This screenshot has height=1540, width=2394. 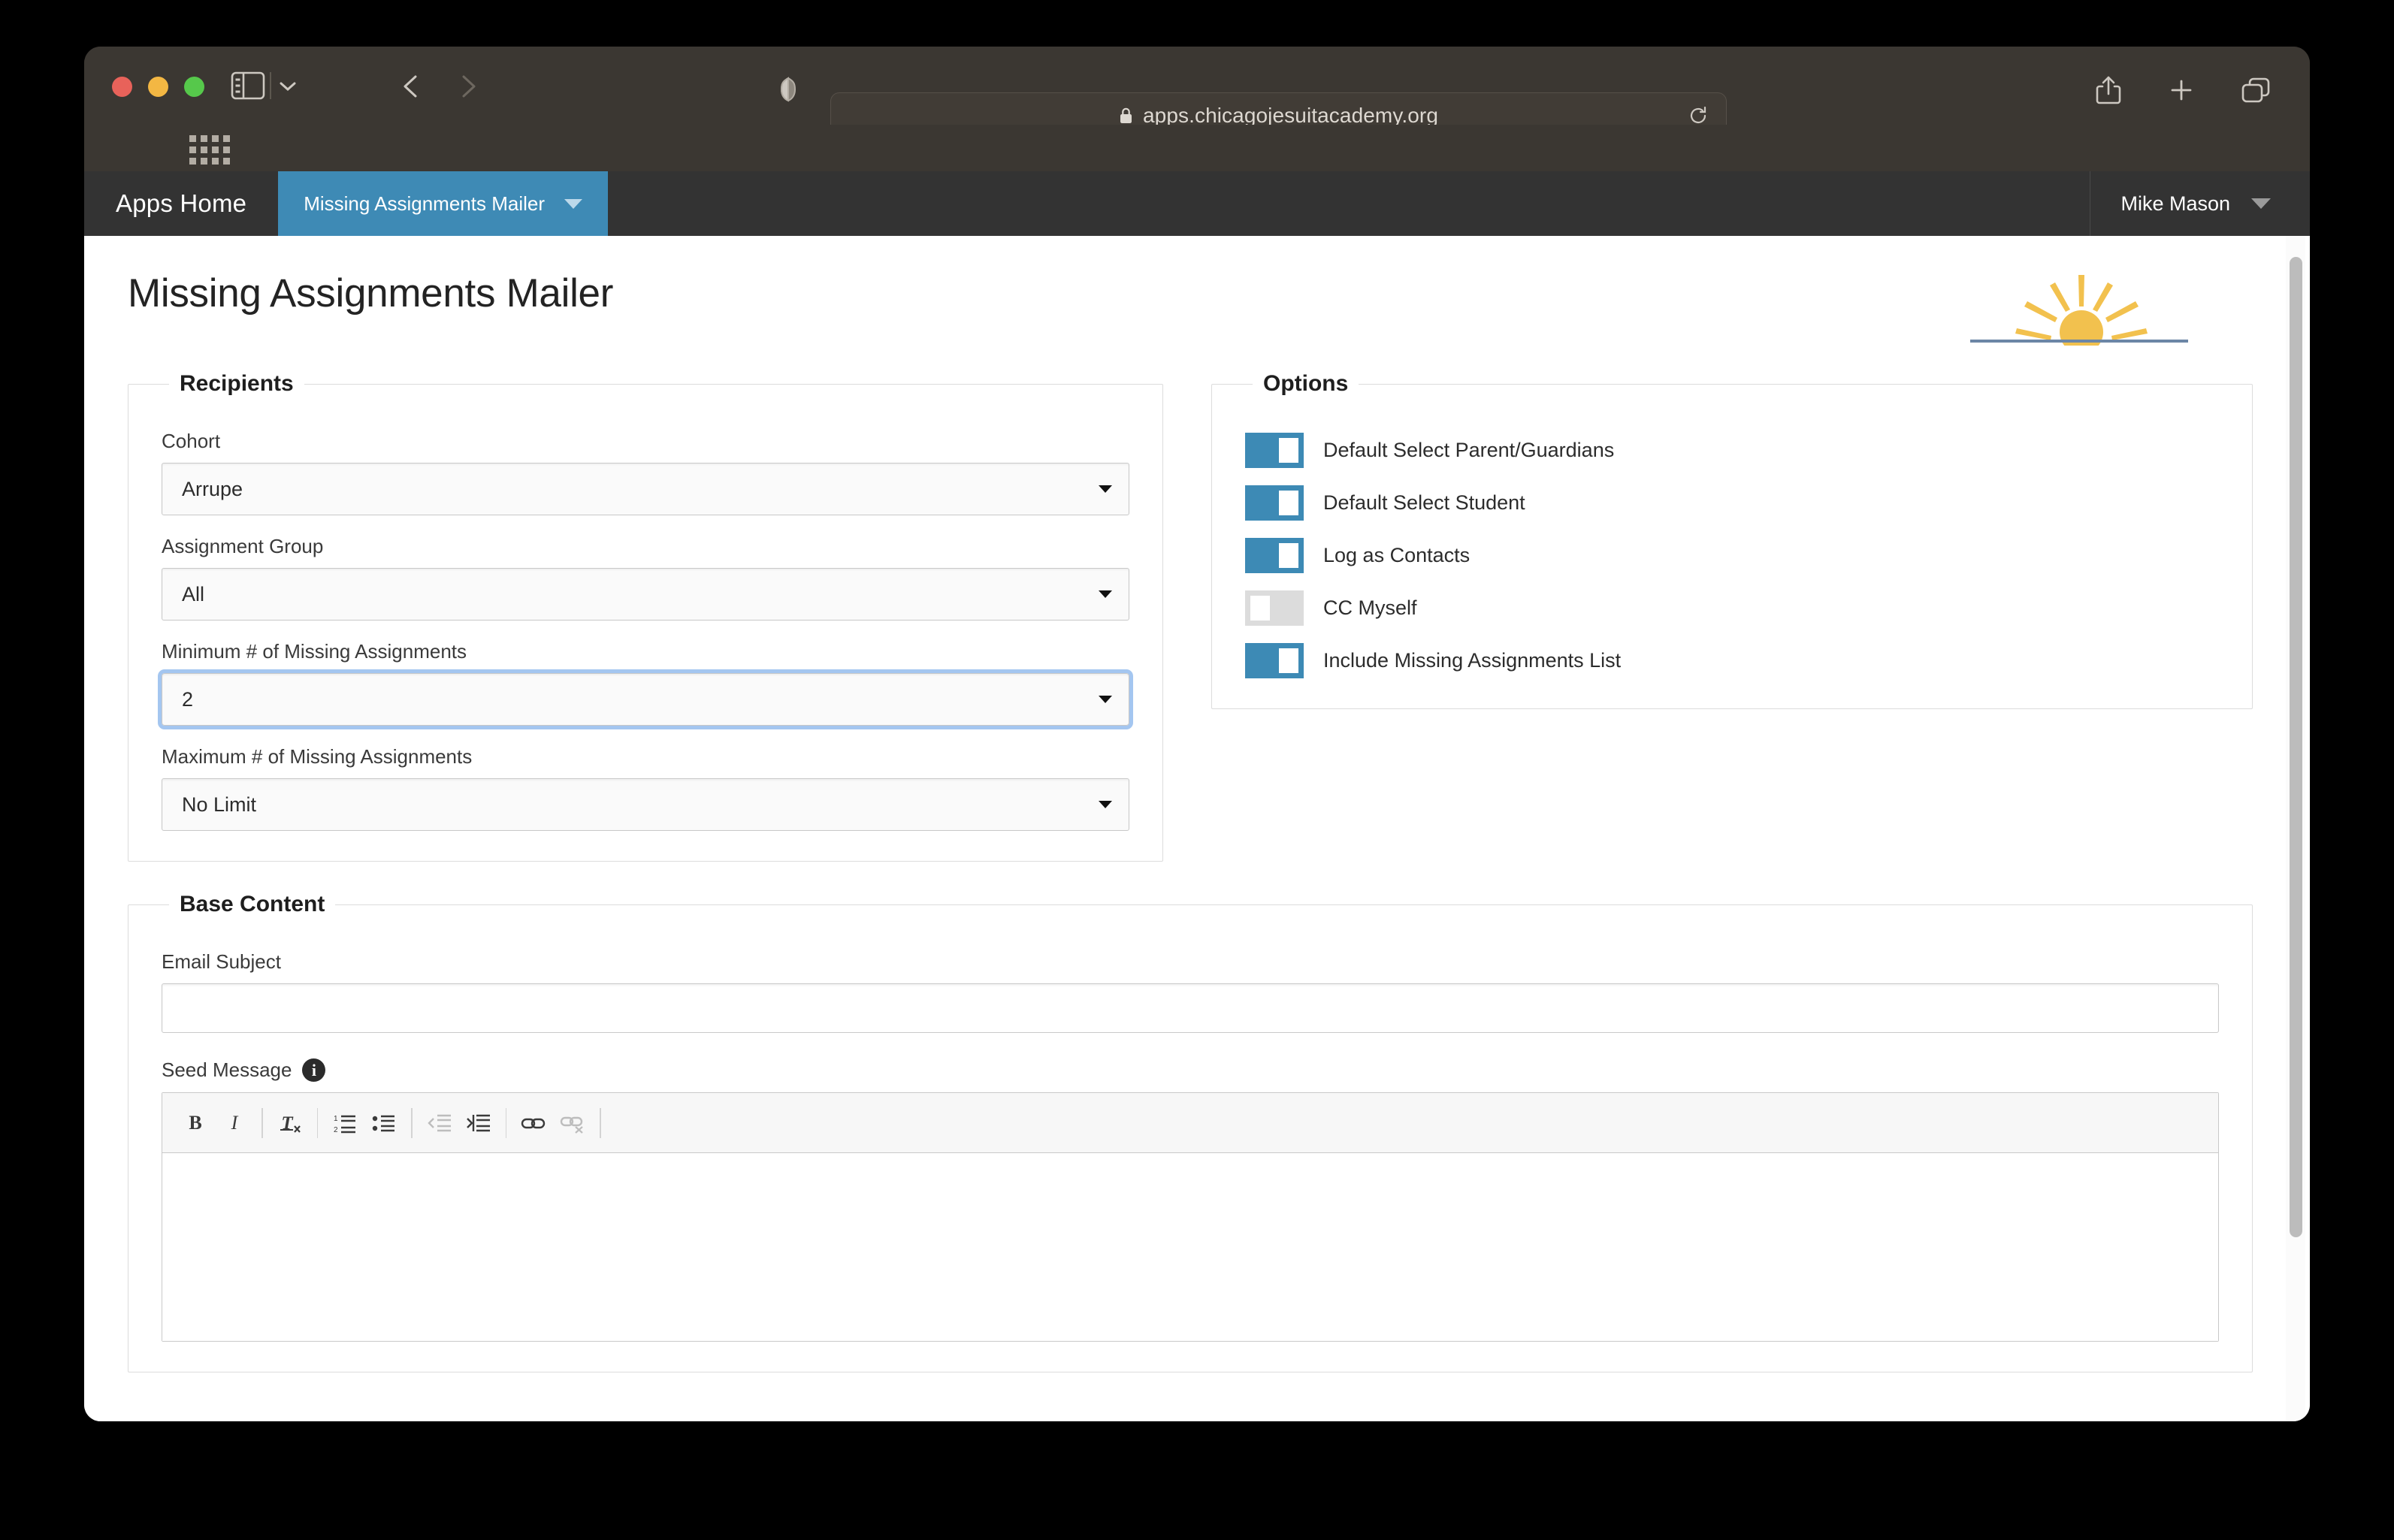 I want to click on svg-text: B, so click(x=195, y=1123).